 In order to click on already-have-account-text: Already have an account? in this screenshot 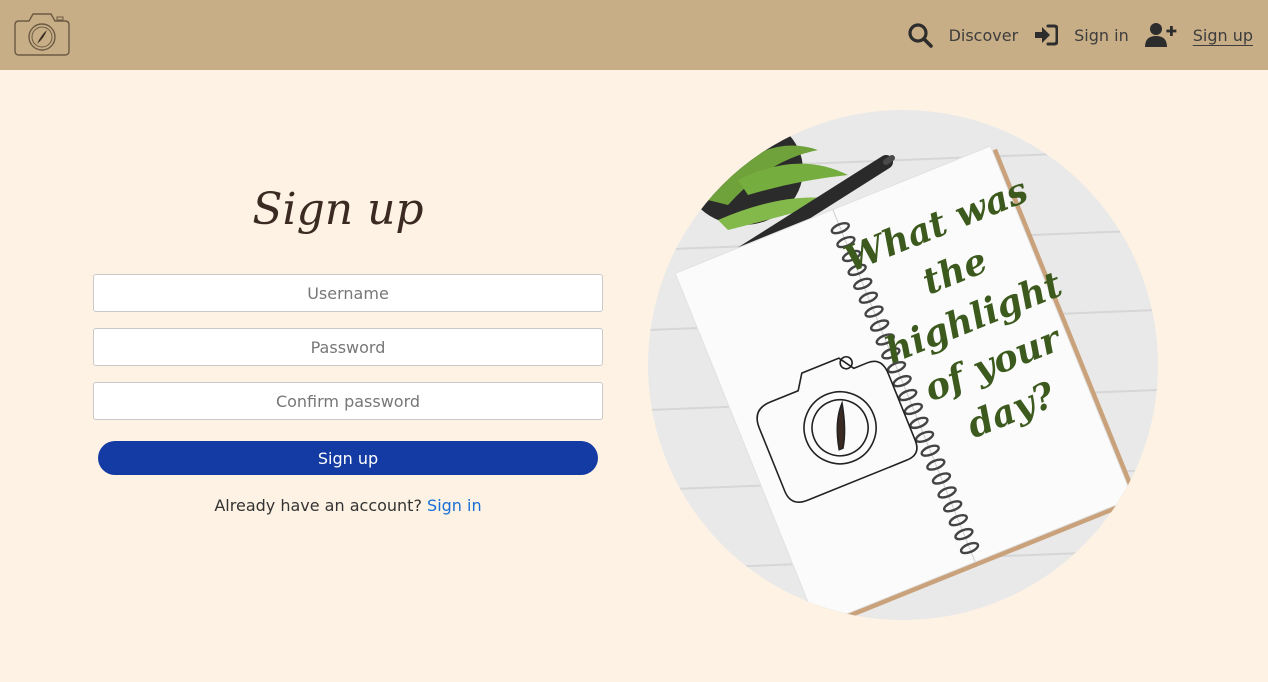, I will do `click(318, 505)`.